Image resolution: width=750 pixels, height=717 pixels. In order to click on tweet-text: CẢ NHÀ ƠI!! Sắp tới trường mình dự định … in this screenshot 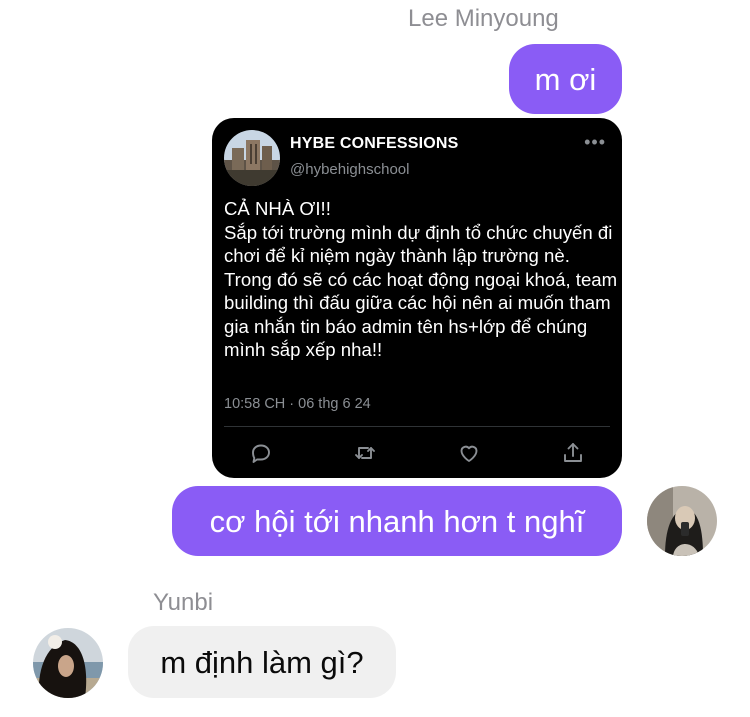, I will do `click(421, 279)`.